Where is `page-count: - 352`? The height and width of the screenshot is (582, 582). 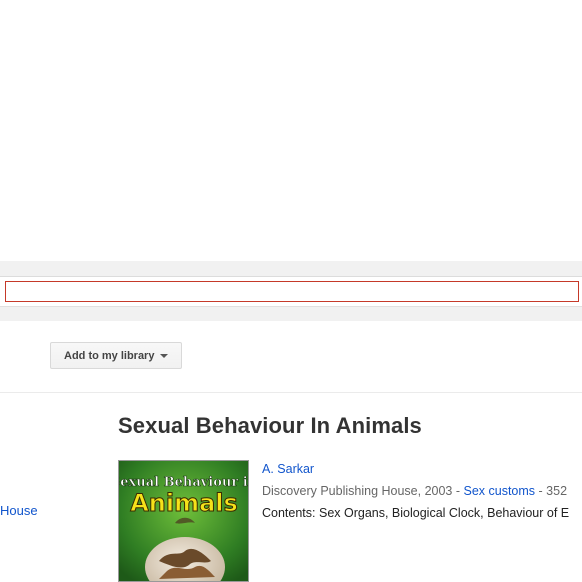 page-count: - 352 is located at coordinates (551, 491).